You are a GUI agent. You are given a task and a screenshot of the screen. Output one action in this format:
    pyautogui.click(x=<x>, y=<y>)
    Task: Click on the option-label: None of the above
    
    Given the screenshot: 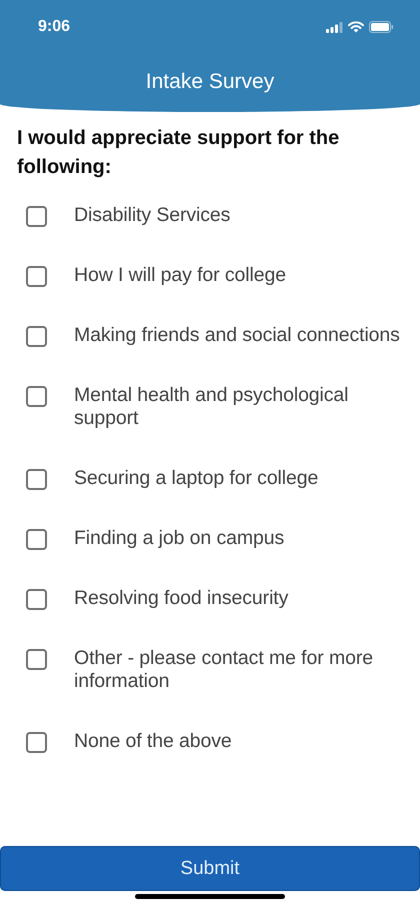 What is the action you would take?
    pyautogui.click(x=153, y=741)
    